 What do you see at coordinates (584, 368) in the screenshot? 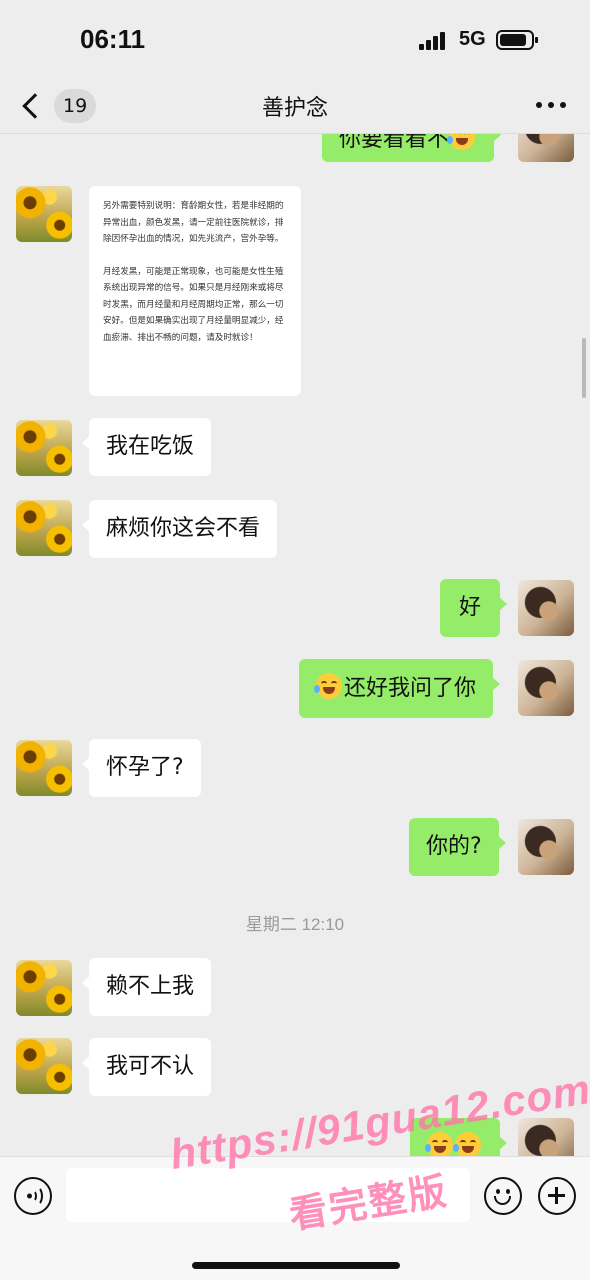
I see `scrollbar` at bounding box center [584, 368].